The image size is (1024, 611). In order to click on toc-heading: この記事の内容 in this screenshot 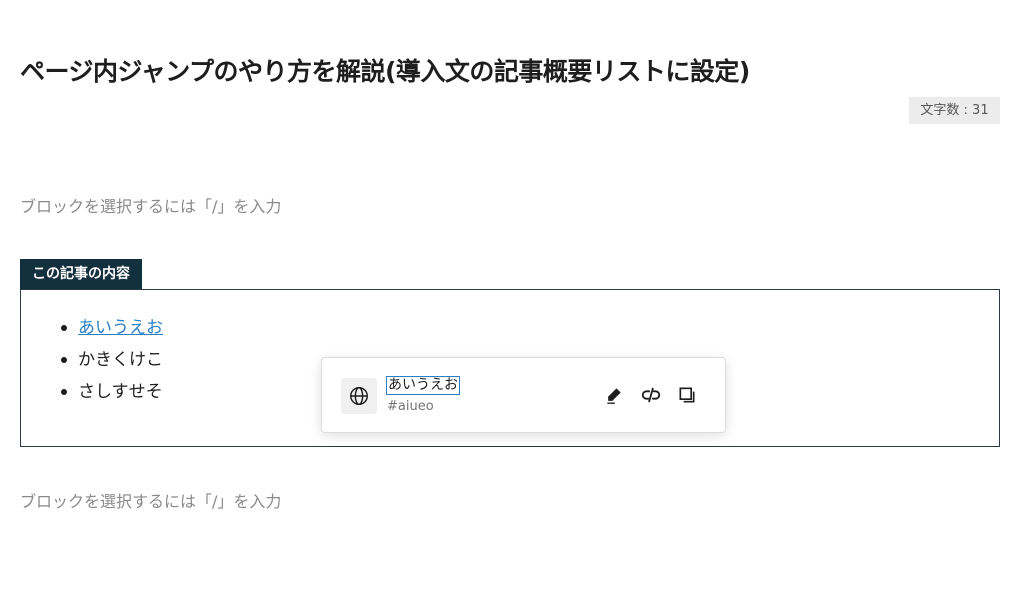, I will do `click(81, 274)`.